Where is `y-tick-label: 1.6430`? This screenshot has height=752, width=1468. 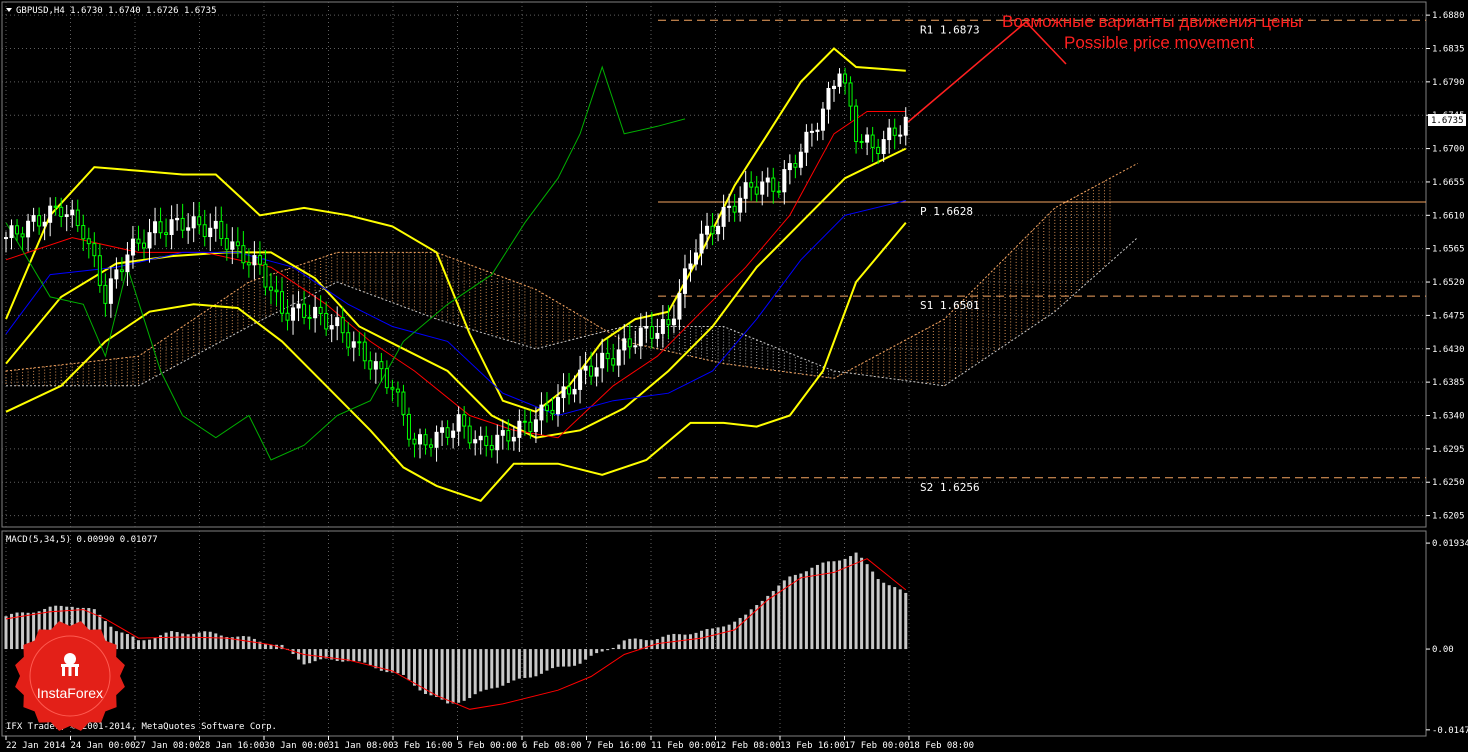 y-tick-label: 1.6430 is located at coordinates (1448, 350).